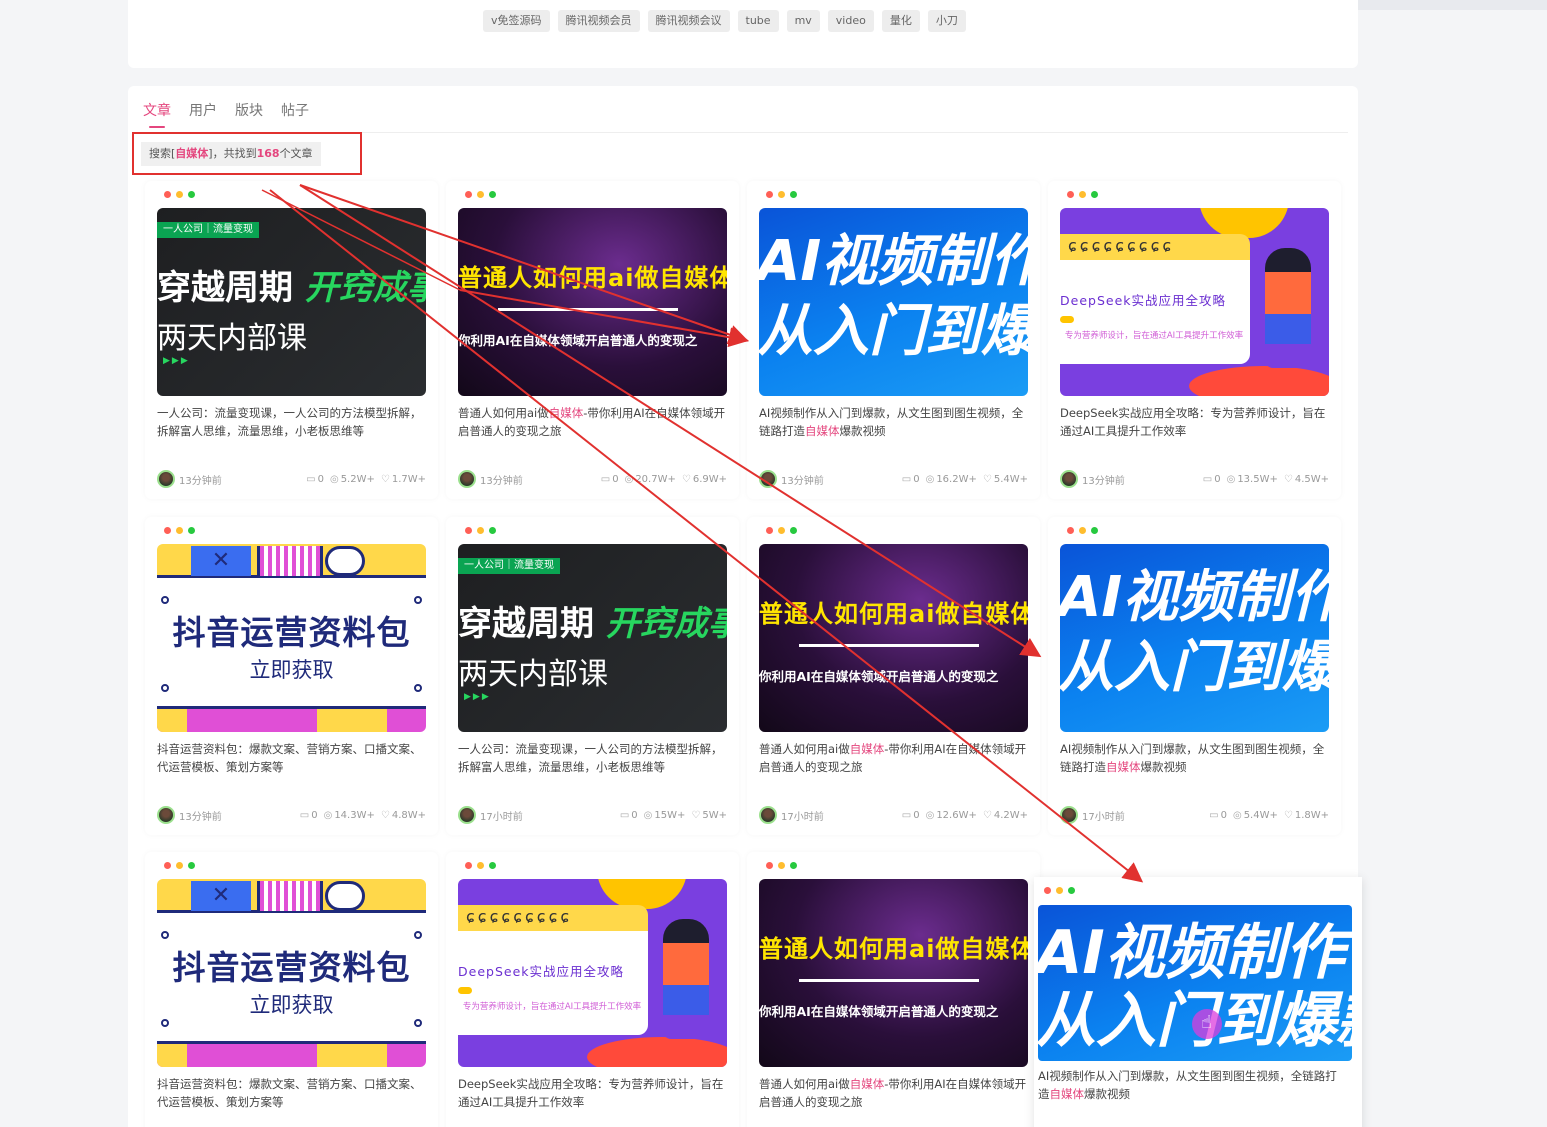 The height and width of the screenshot is (1127, 1547). Describe the element at coordinates (946, 21) in the screenshot. I see `tag-item: 小刀` at that location.